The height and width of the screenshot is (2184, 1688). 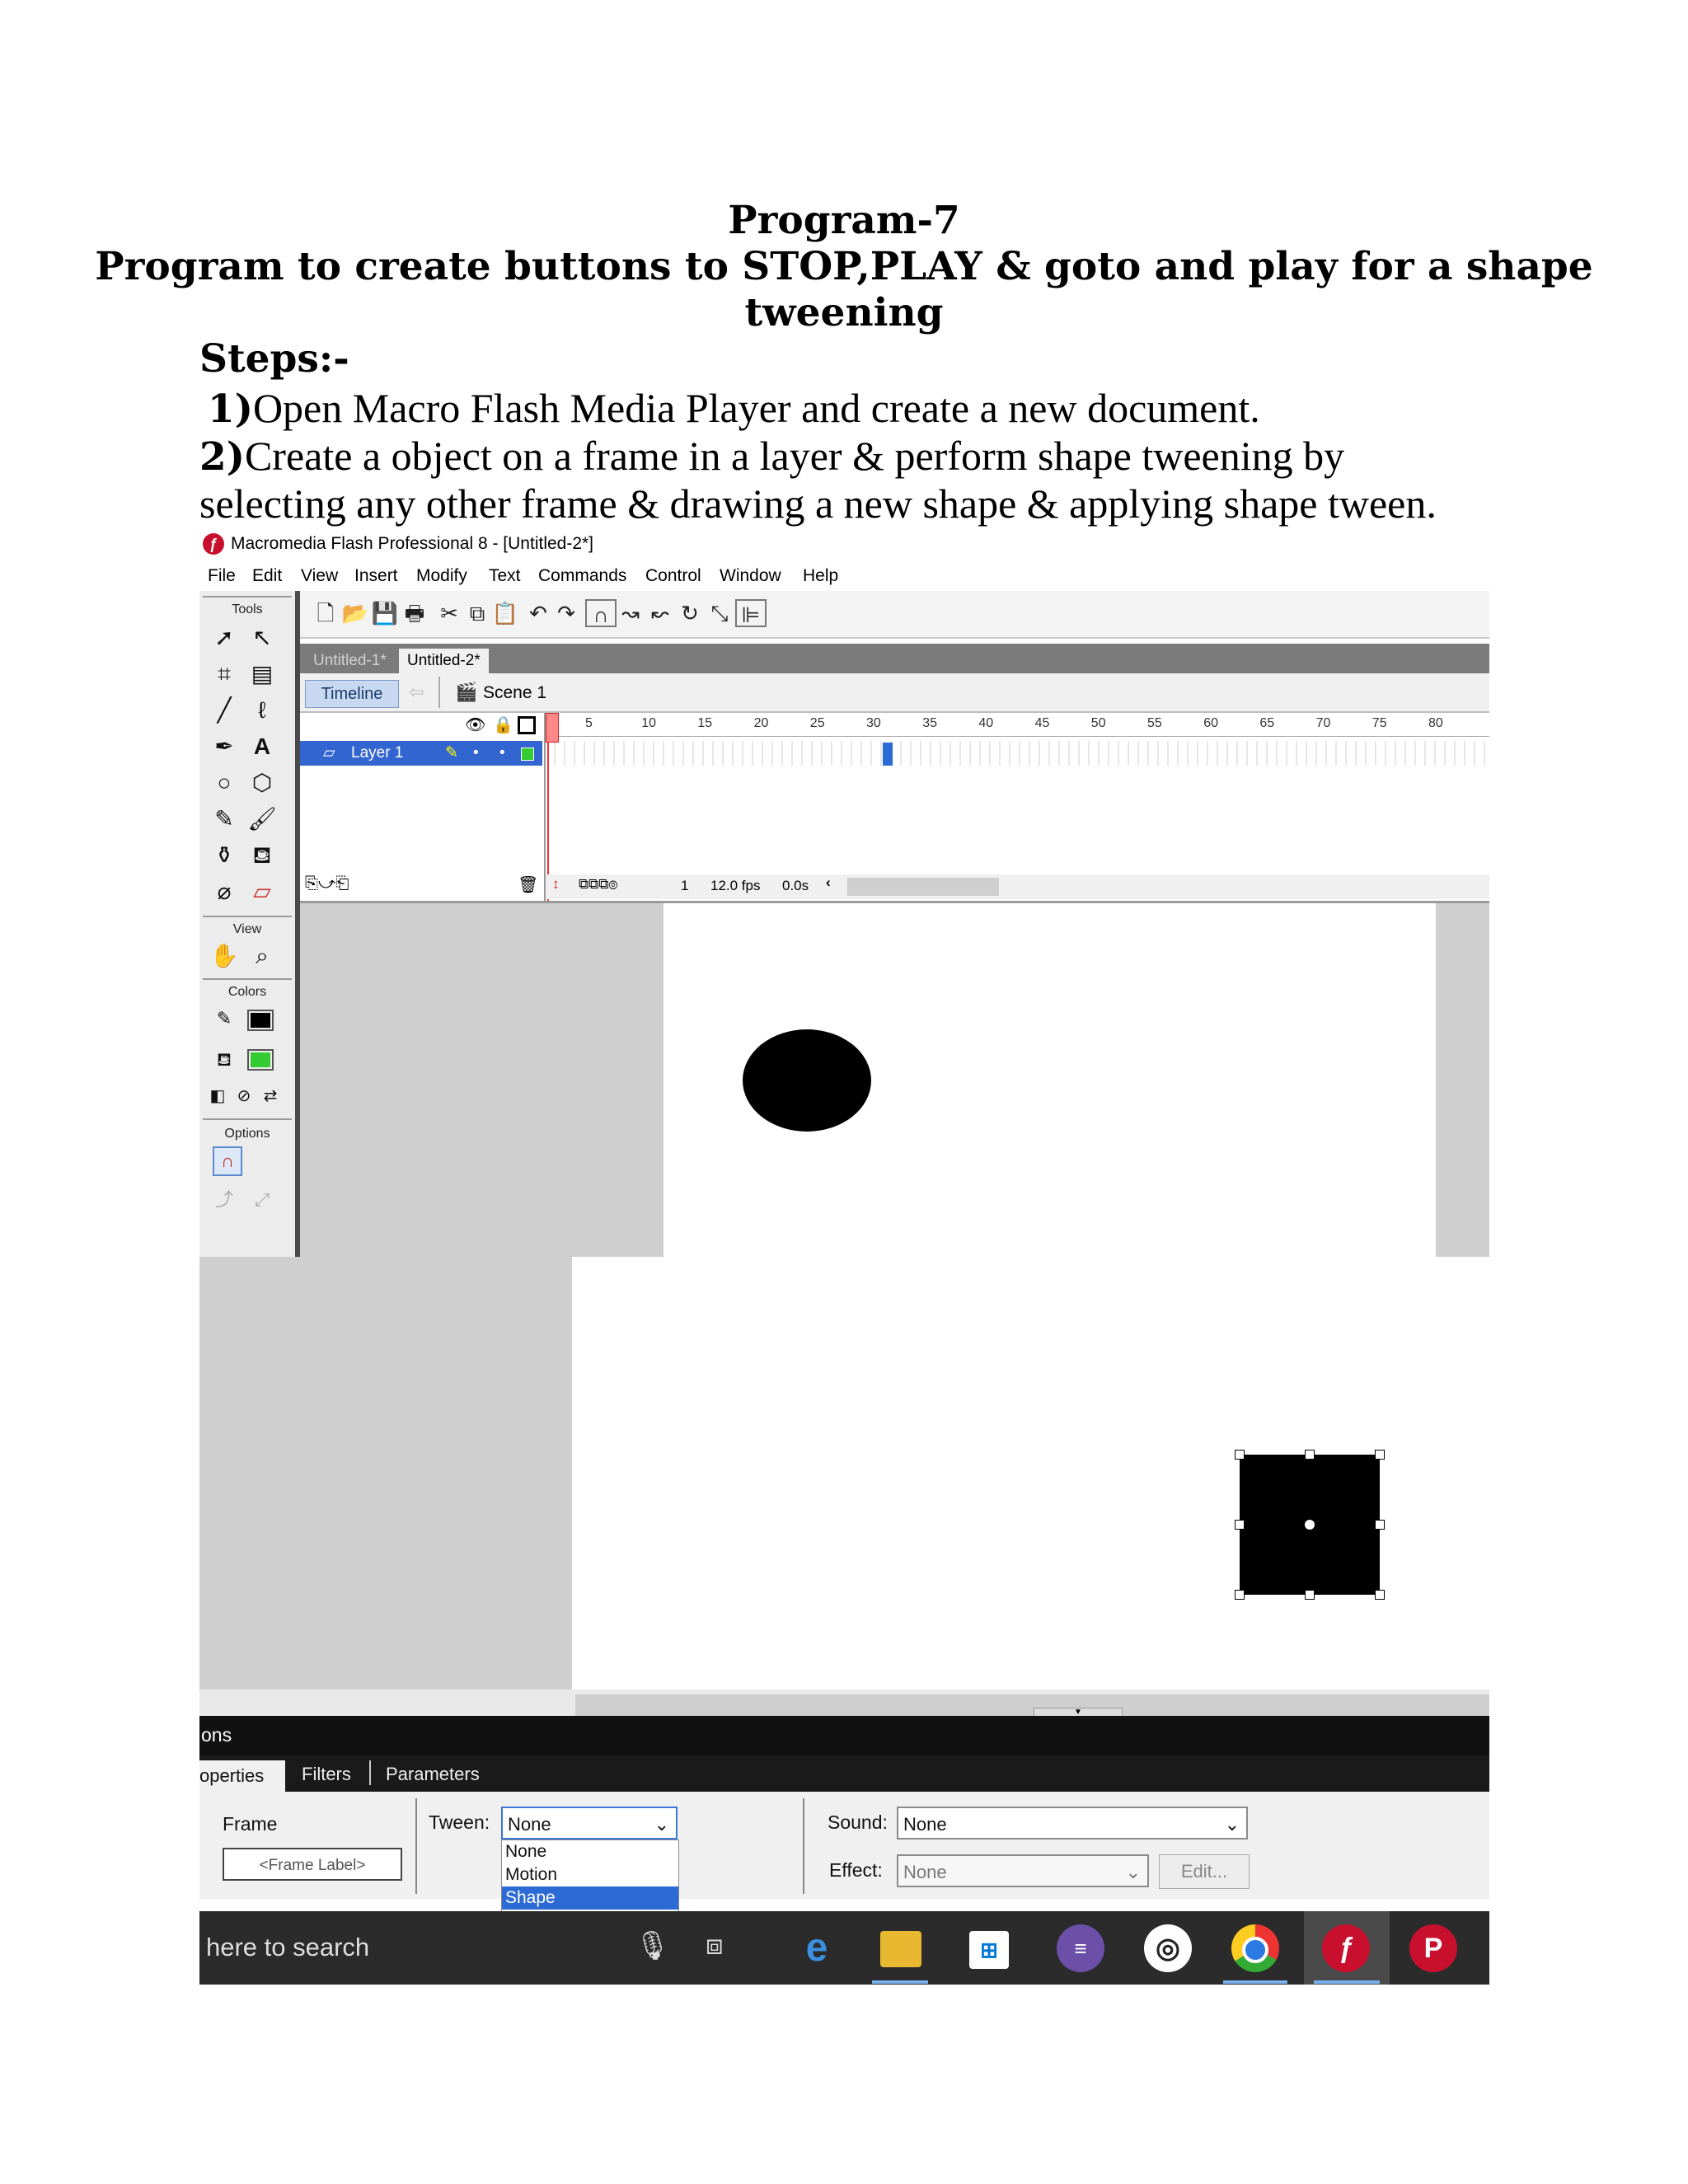 What do you see at coordinates (261, 1020) in the screenshot?
I see `stroke-color-swatch` at bounding box center [261, 1020].